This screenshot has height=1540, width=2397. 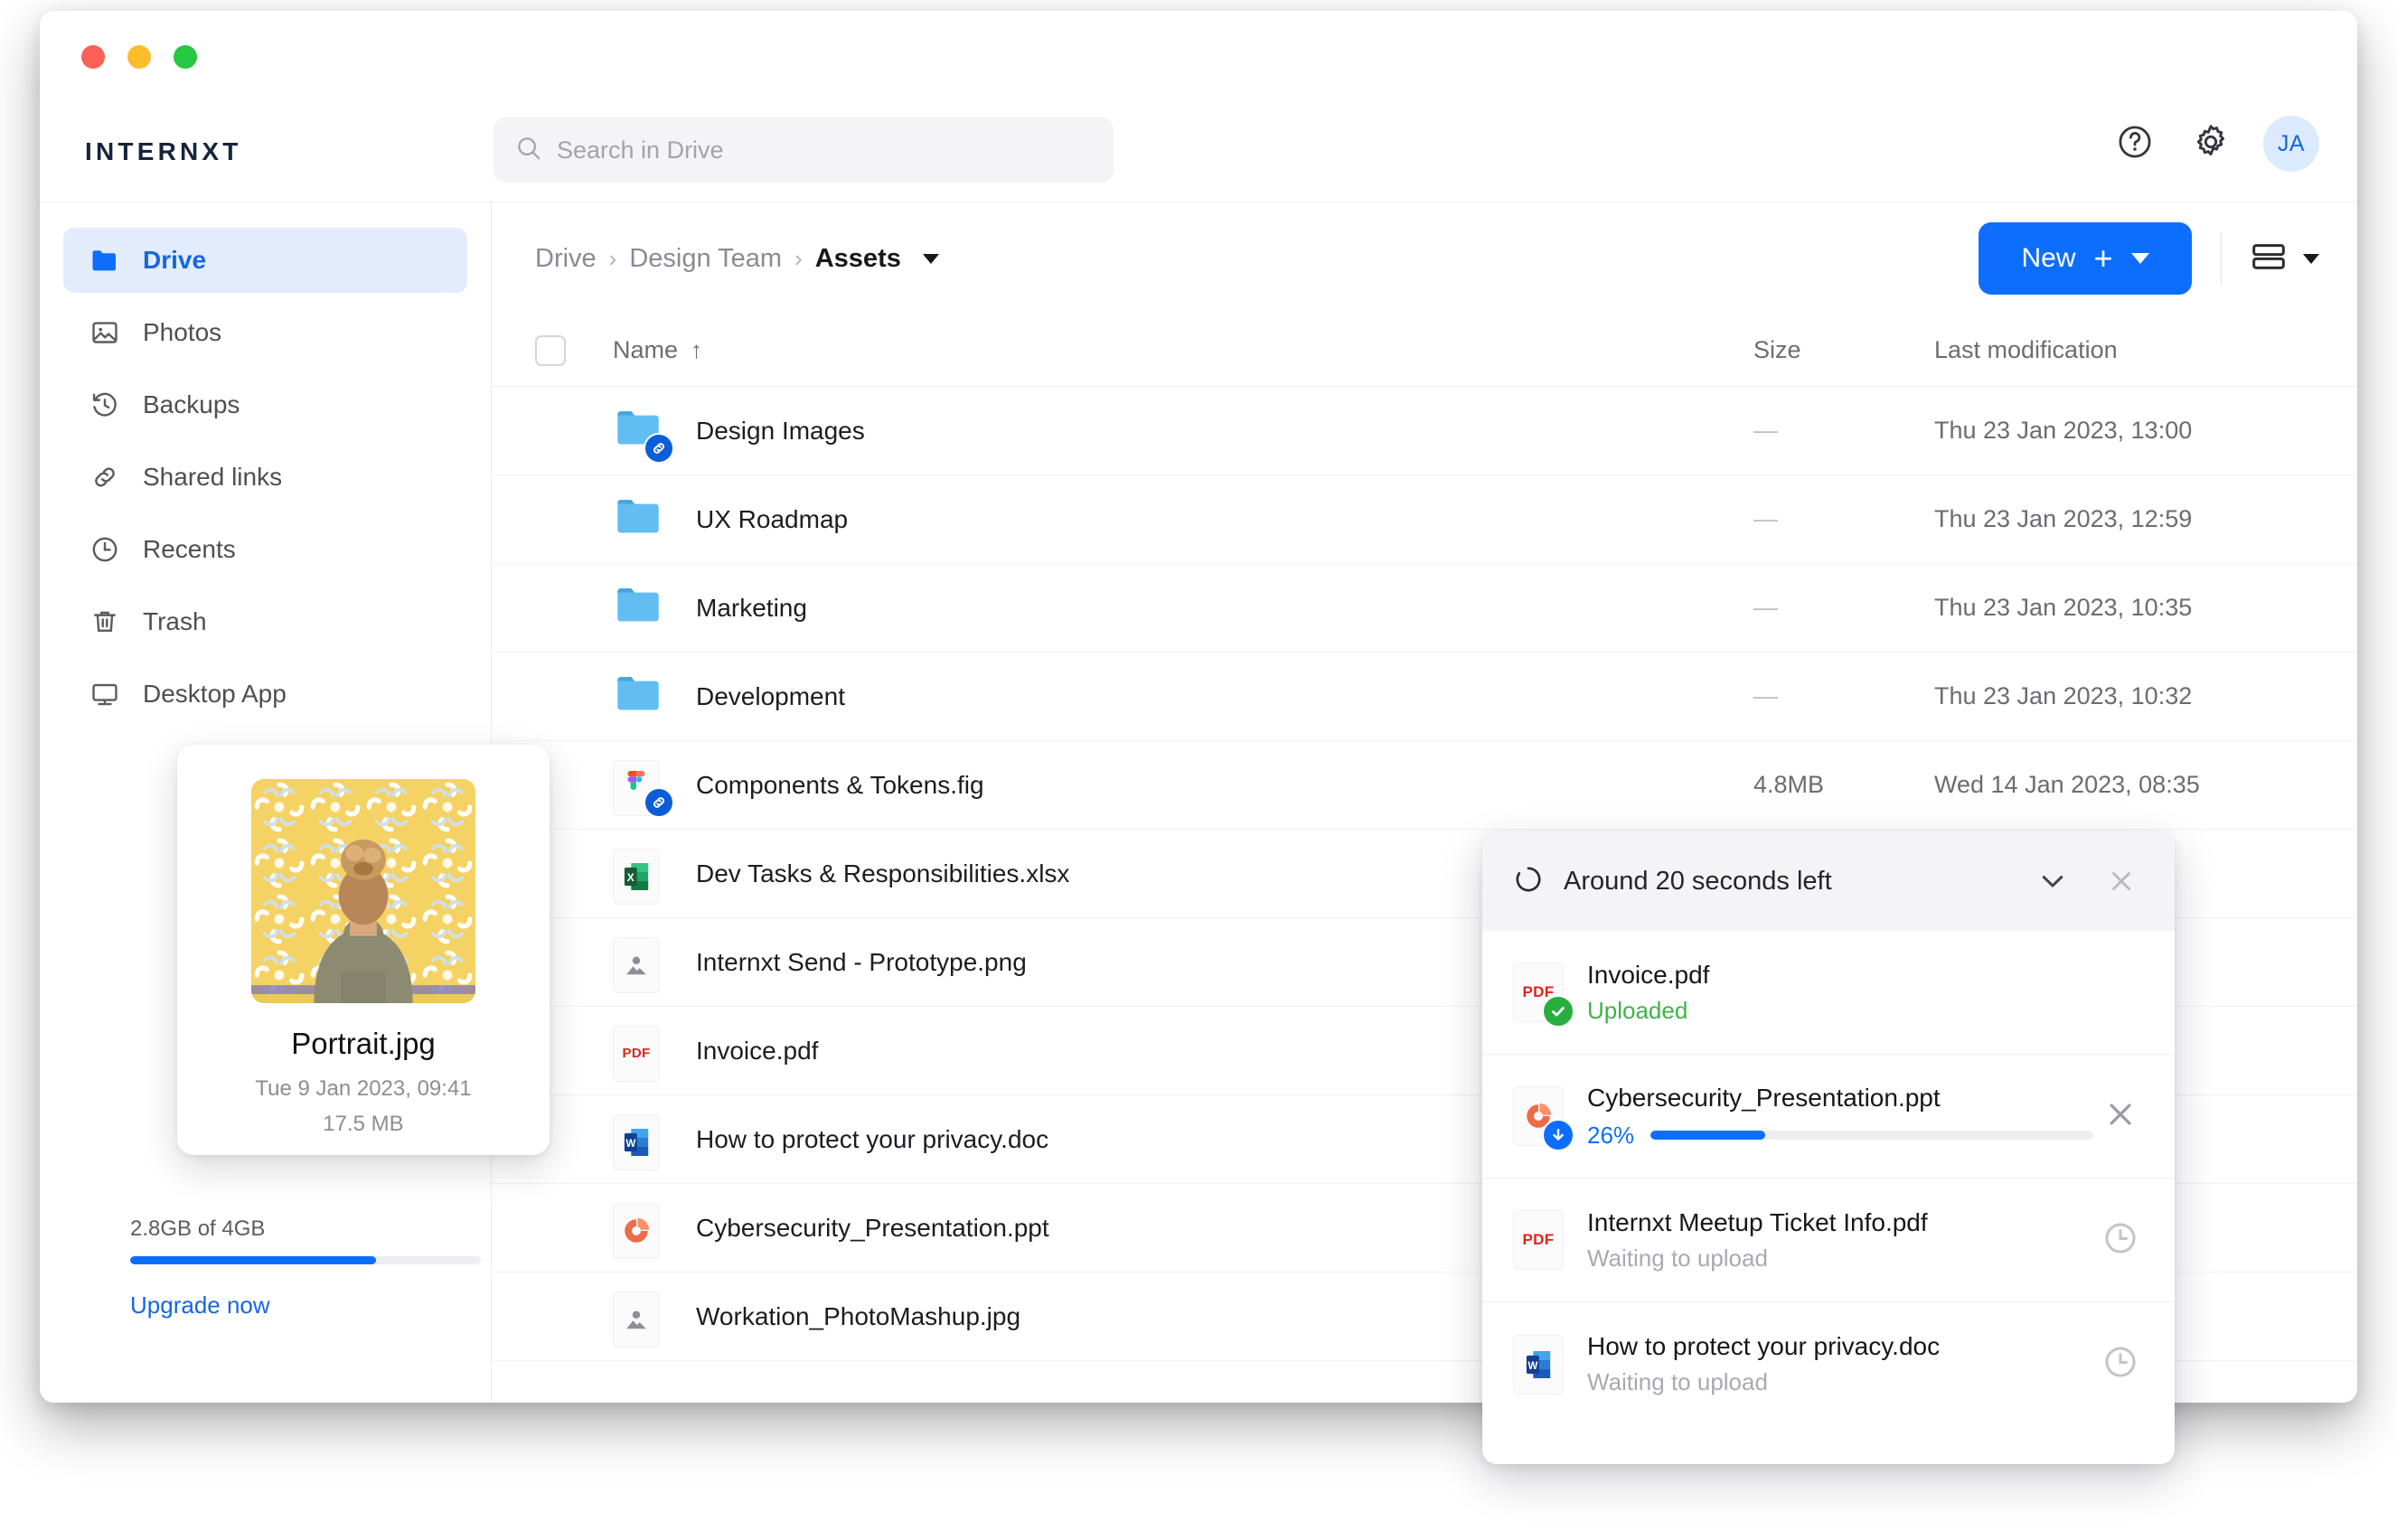 What do you see at coordinates (2124, 350) in the screenshot?
I see `column-header-modified: Last modification` at bounding box center [2124, 350].